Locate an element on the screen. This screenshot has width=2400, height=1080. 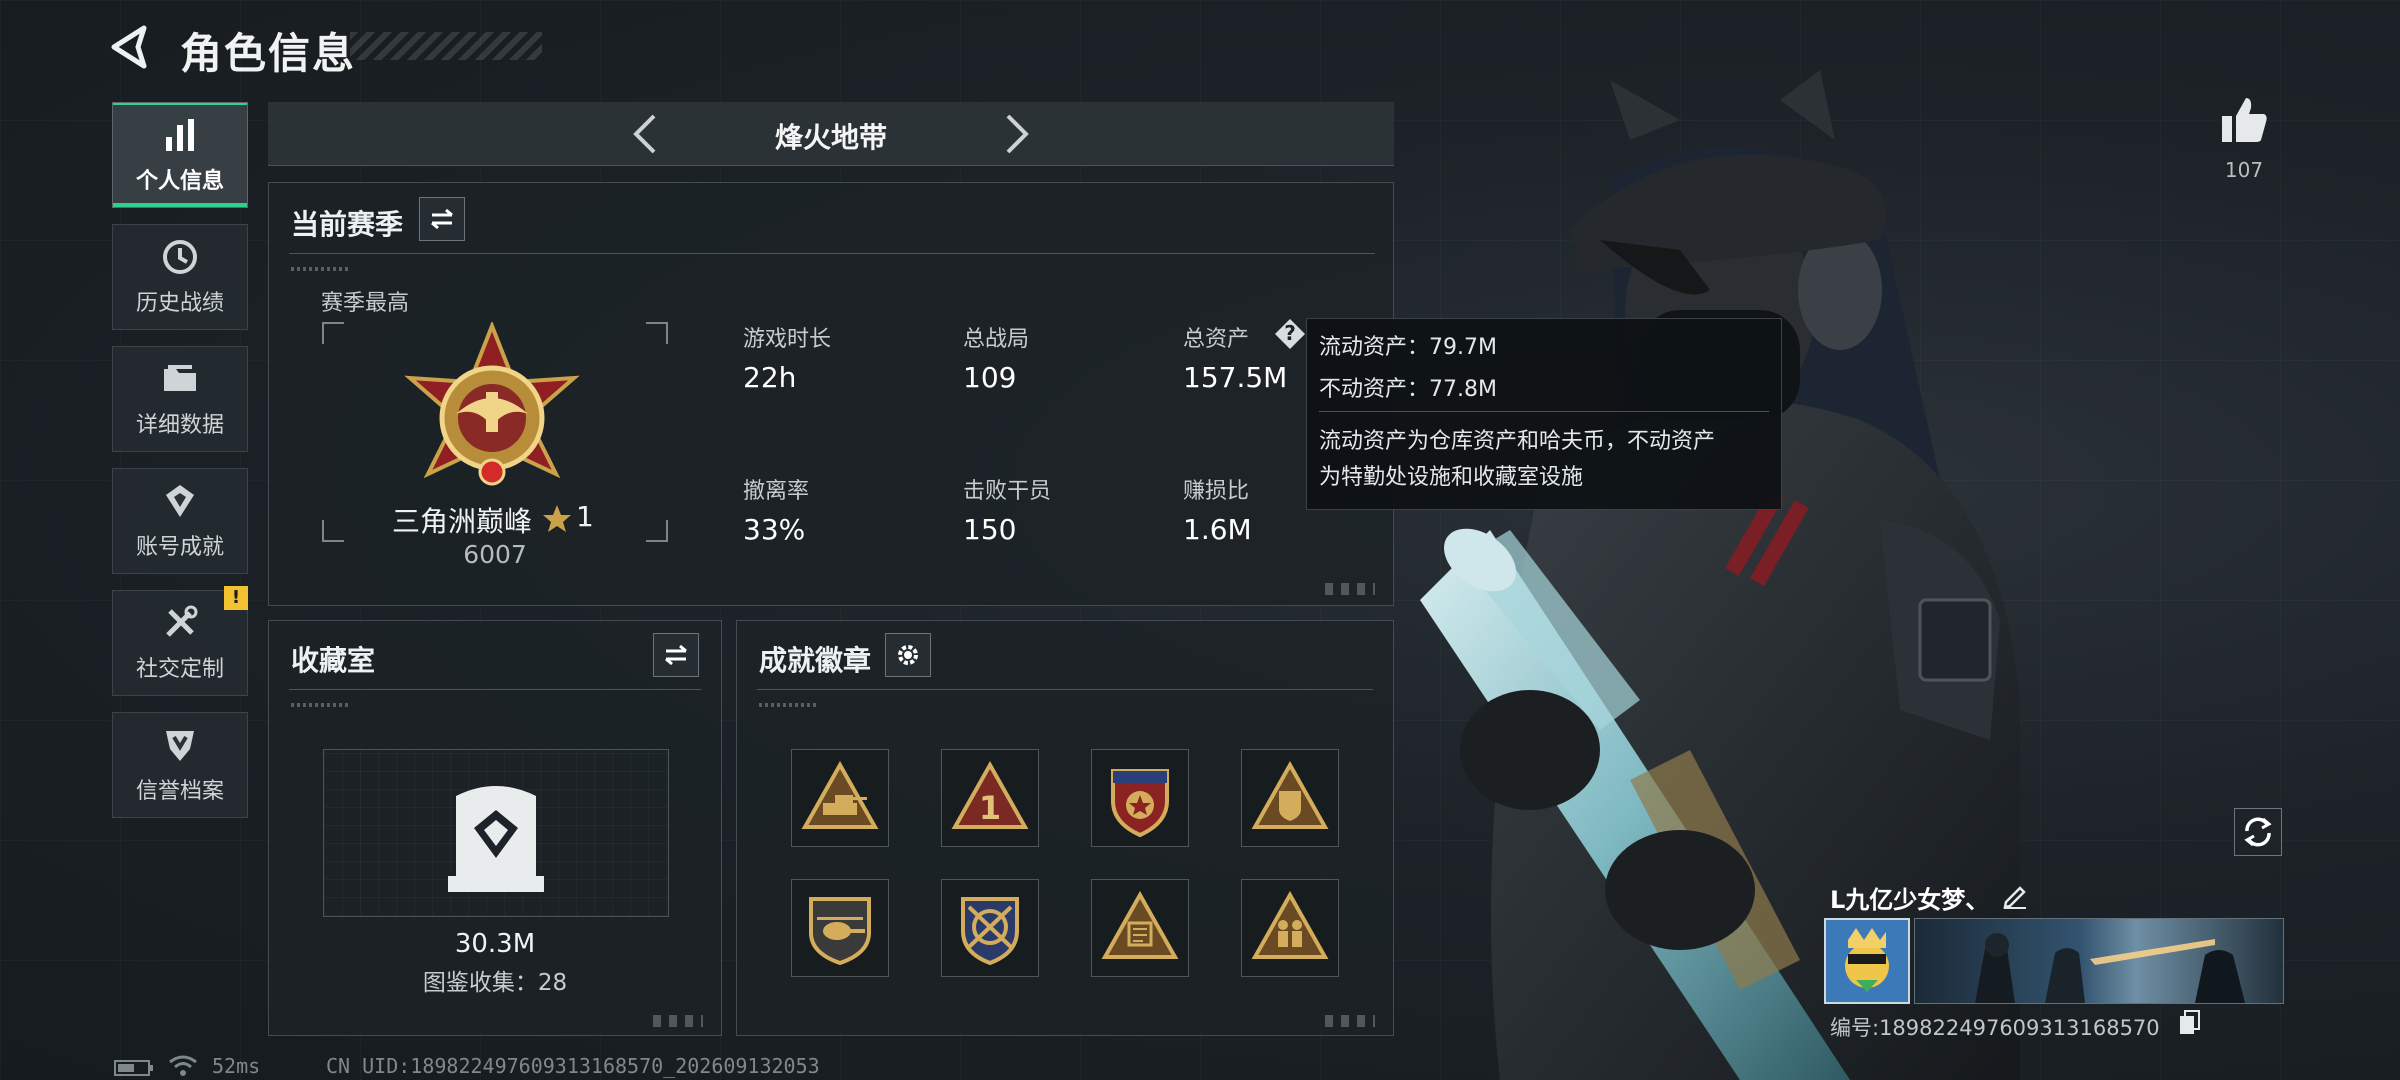
edit-pencil-icon is located at coordinates (2015, 895).